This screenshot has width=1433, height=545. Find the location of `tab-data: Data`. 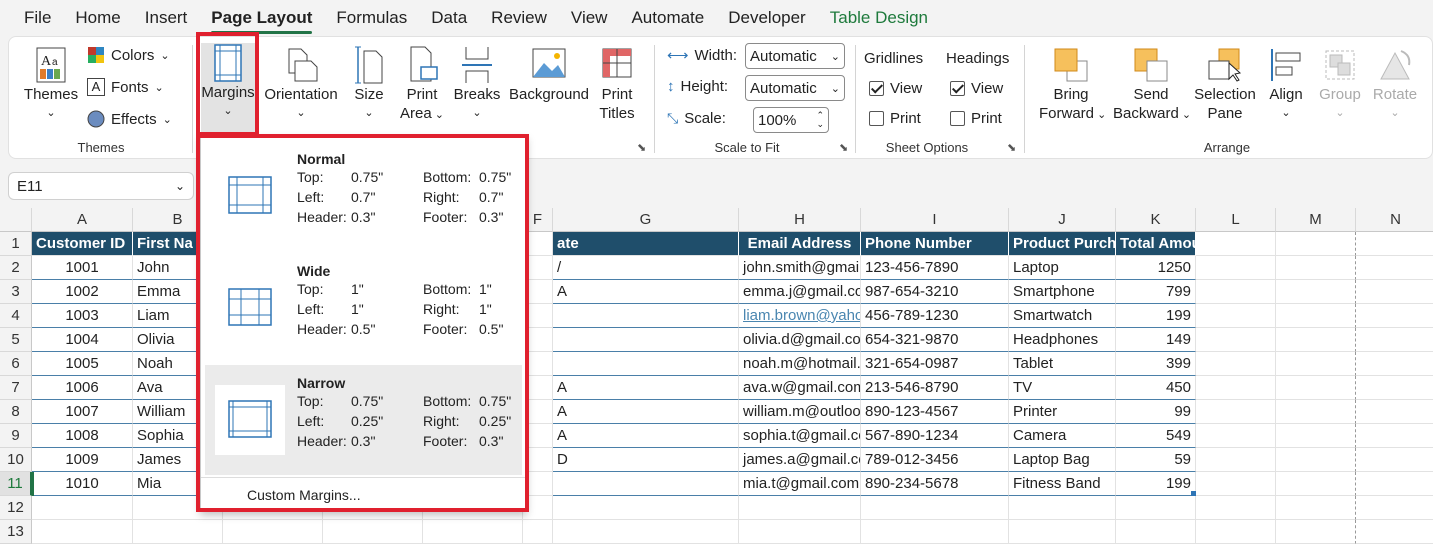

tab-data: Data is located at coordinates (449, 18).